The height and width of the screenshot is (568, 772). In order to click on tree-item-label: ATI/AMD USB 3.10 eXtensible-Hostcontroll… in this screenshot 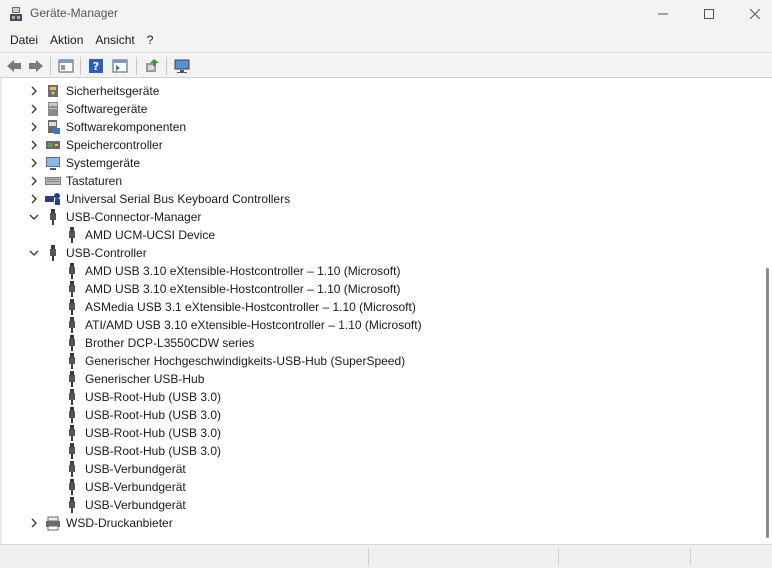, I will do `click(253, 325)`.